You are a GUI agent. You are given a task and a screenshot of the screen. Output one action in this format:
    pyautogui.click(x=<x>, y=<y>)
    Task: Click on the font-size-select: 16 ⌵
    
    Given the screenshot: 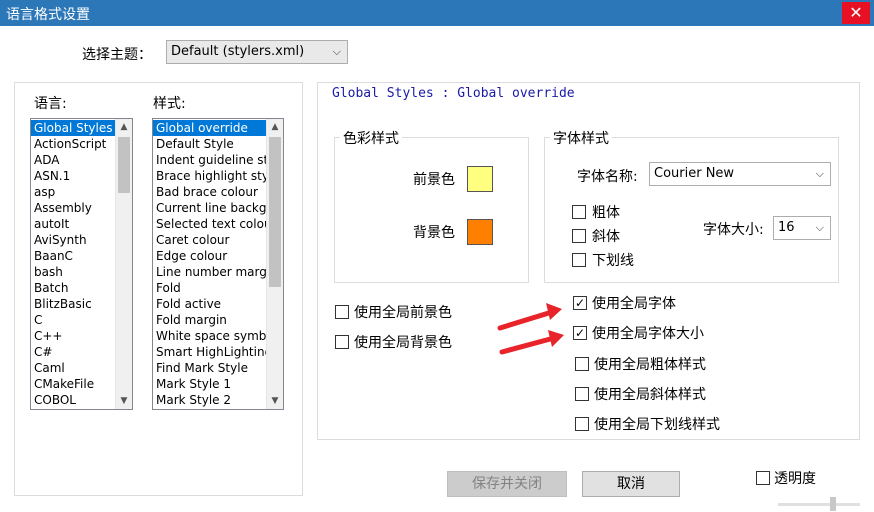 What is the action you would take?
    pyautogui.click(x=802, y=228)
    